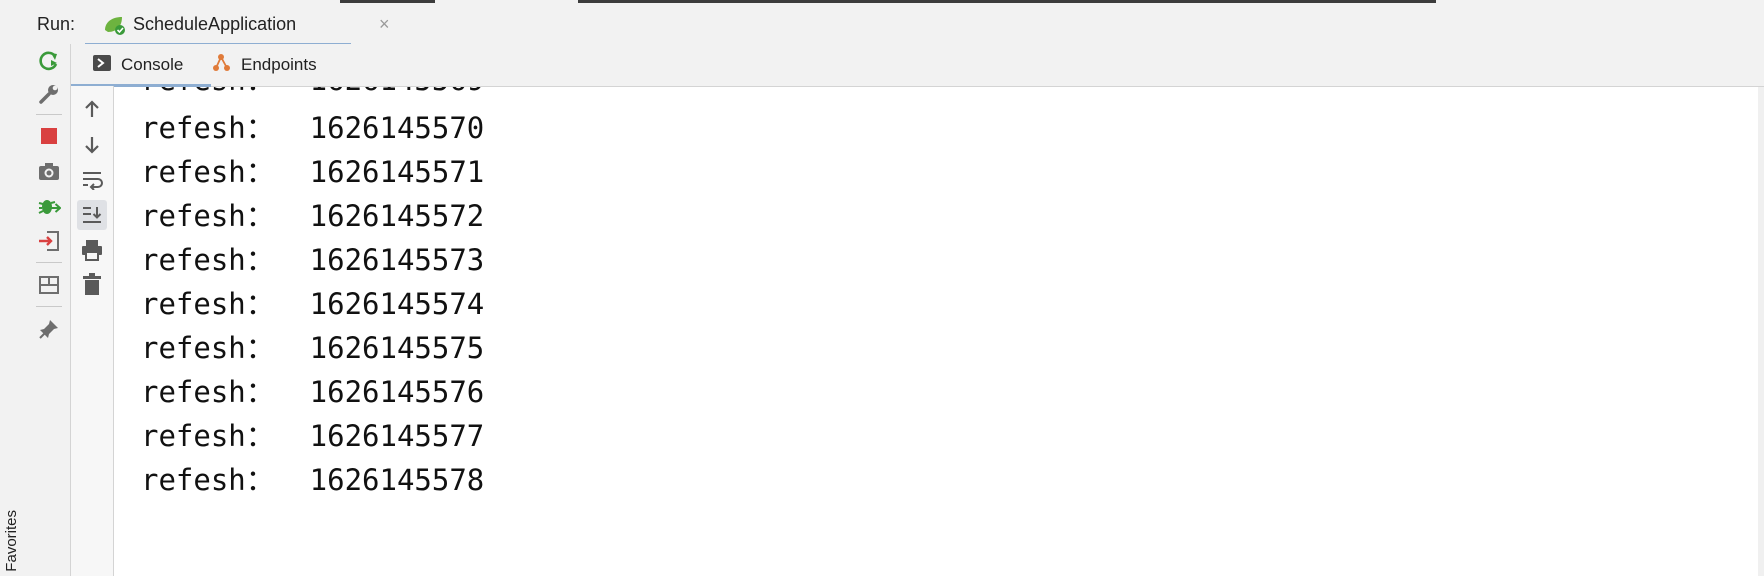  What do you see at coordinates (313, 304) in the screenshot?
I see `console-line: refesh： 1626145574` at bounding box center [313, 304].